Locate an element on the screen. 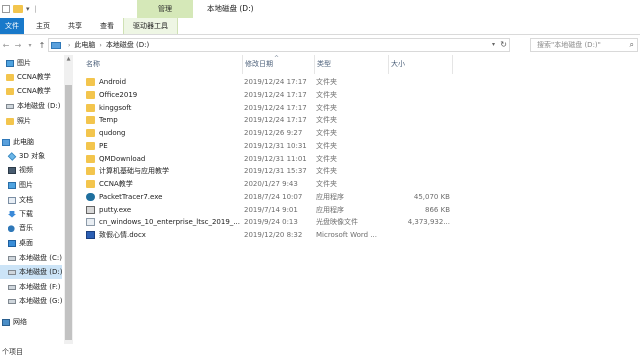  column-header-type: 类型 is located at coordinates (351, 64).